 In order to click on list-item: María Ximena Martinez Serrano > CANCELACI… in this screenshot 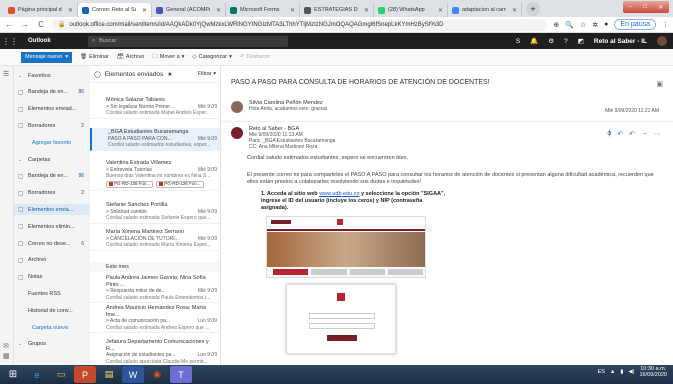, I will do `click(155, 239)`.